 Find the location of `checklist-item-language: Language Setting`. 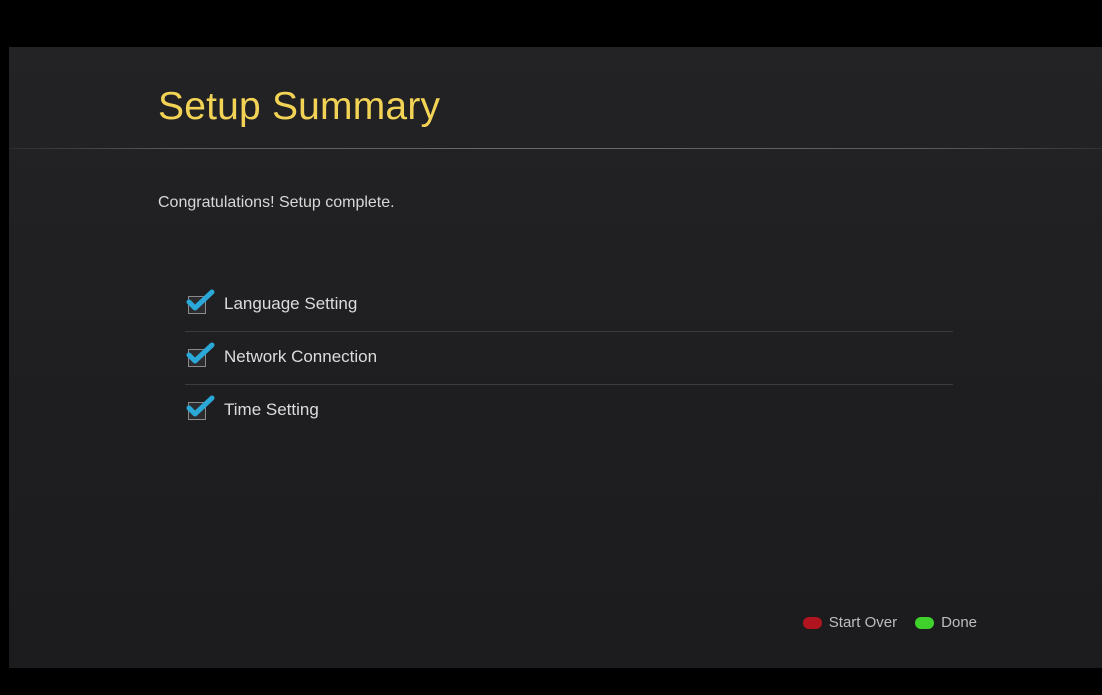

checklist-item-language: Language Setting is located at coordinates (569, 305).